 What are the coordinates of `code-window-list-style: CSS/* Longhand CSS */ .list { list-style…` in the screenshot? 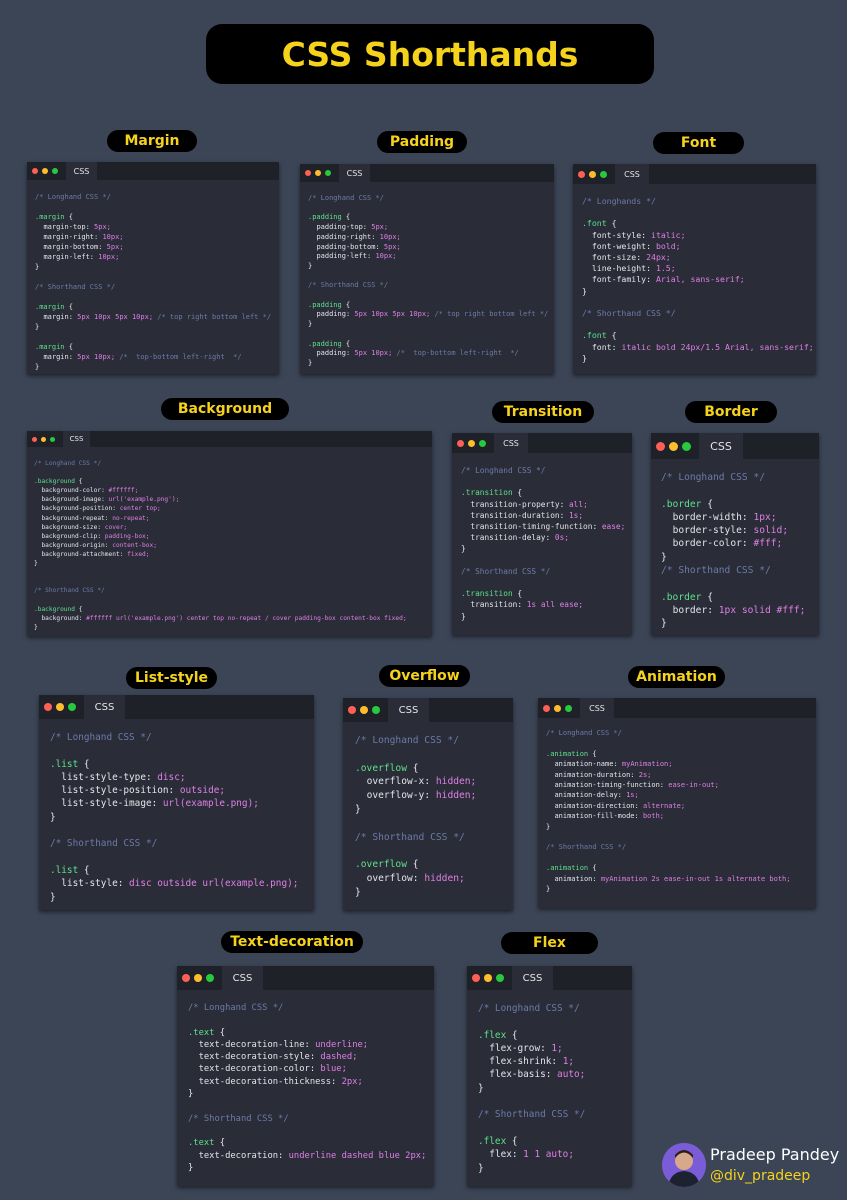 It's located at (176, 802).